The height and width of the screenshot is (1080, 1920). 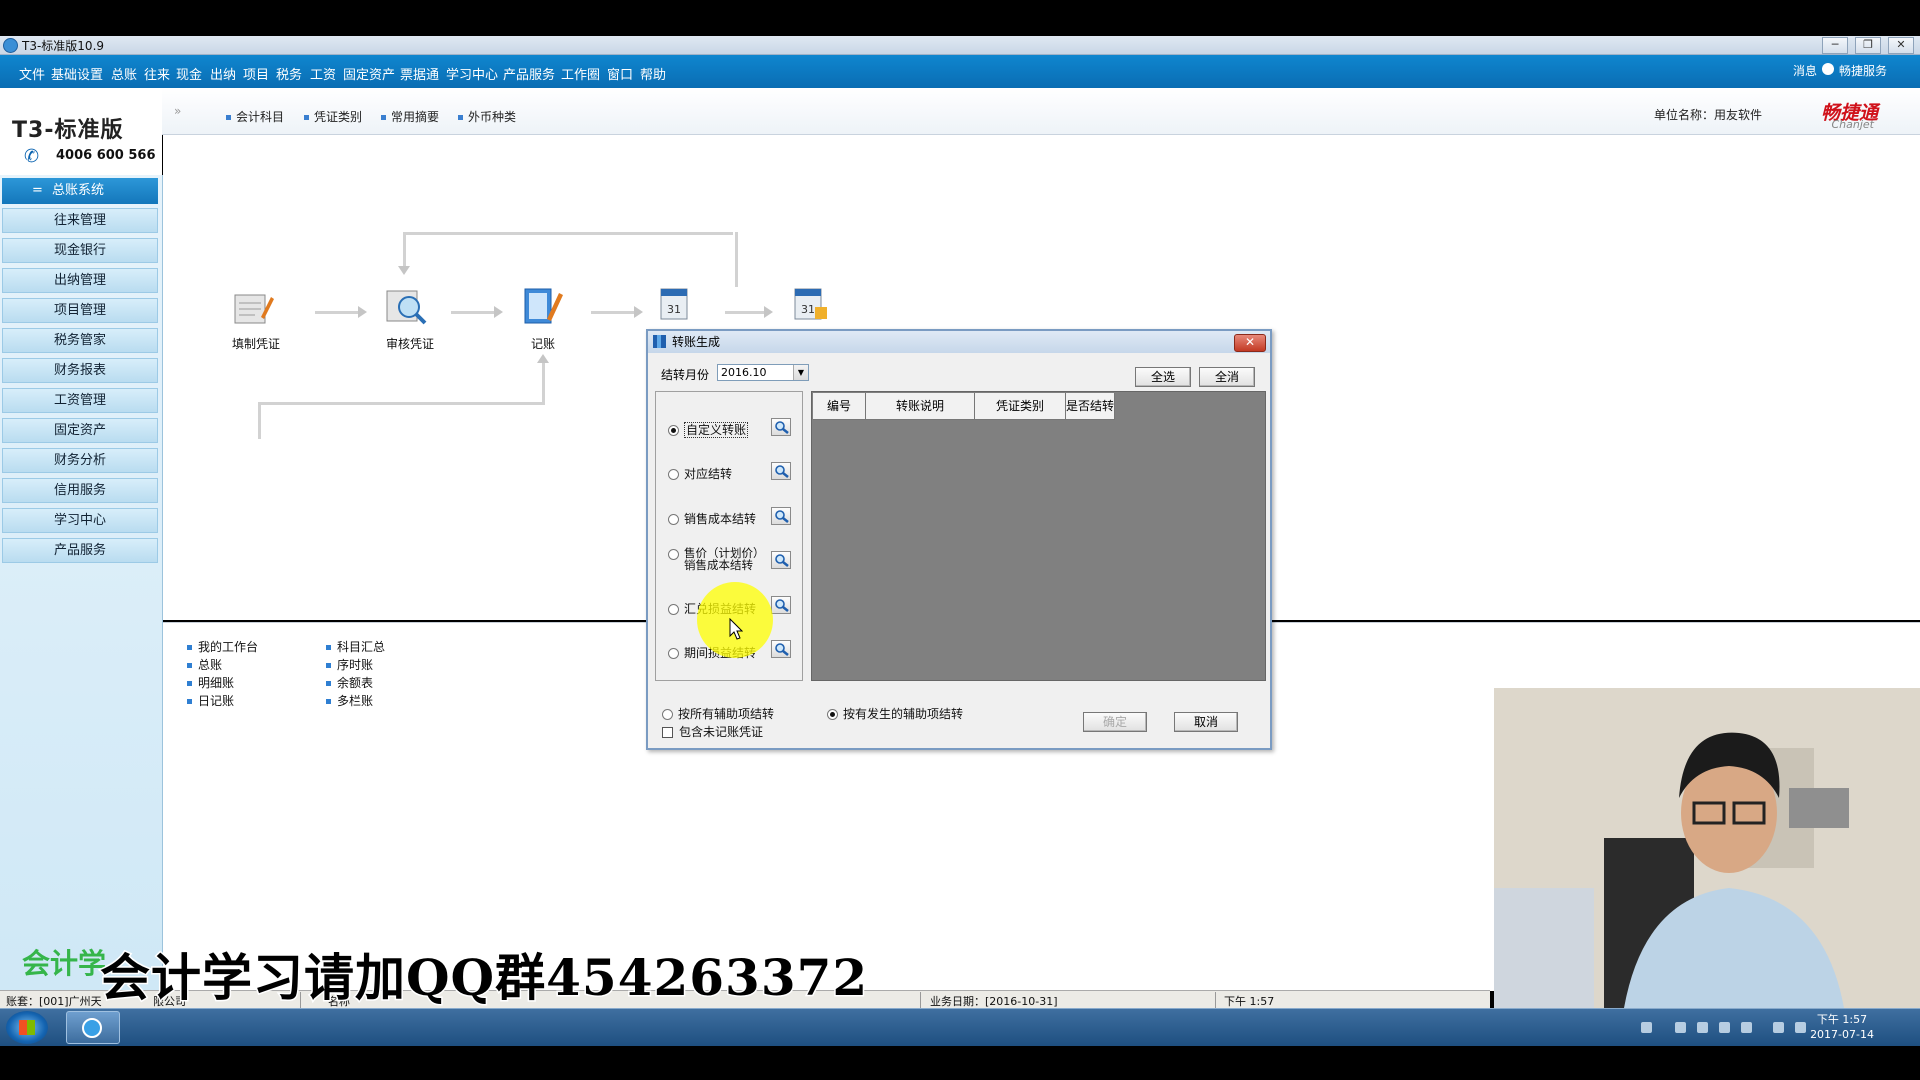 What do you see at coordinates (80, 520) in the screenshot?
I see `sidebar-item-learning: 学习中心` at bounding box center [80, 520].